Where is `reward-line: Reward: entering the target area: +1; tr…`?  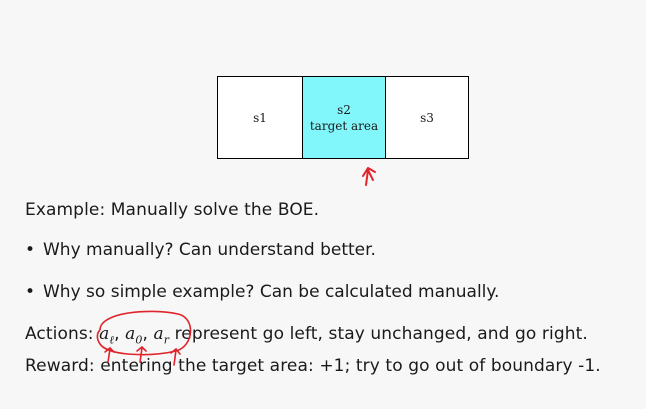 reward-line: Reward: entering the target area: +1; tr… is located at coordinates (313, 366).